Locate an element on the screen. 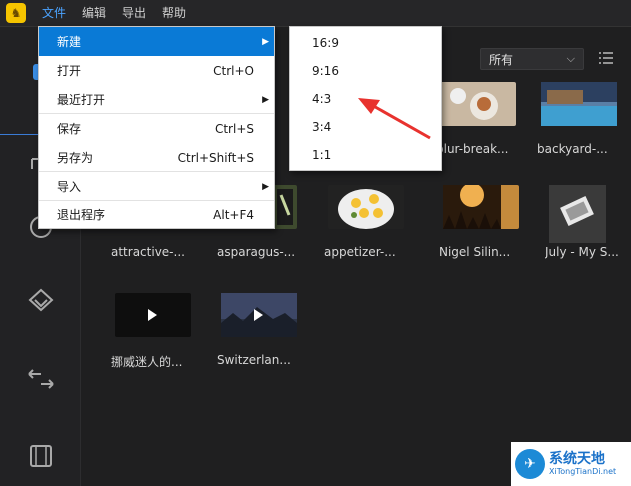  watermark-title: 系统天地 is located at coordinates (577, 459).